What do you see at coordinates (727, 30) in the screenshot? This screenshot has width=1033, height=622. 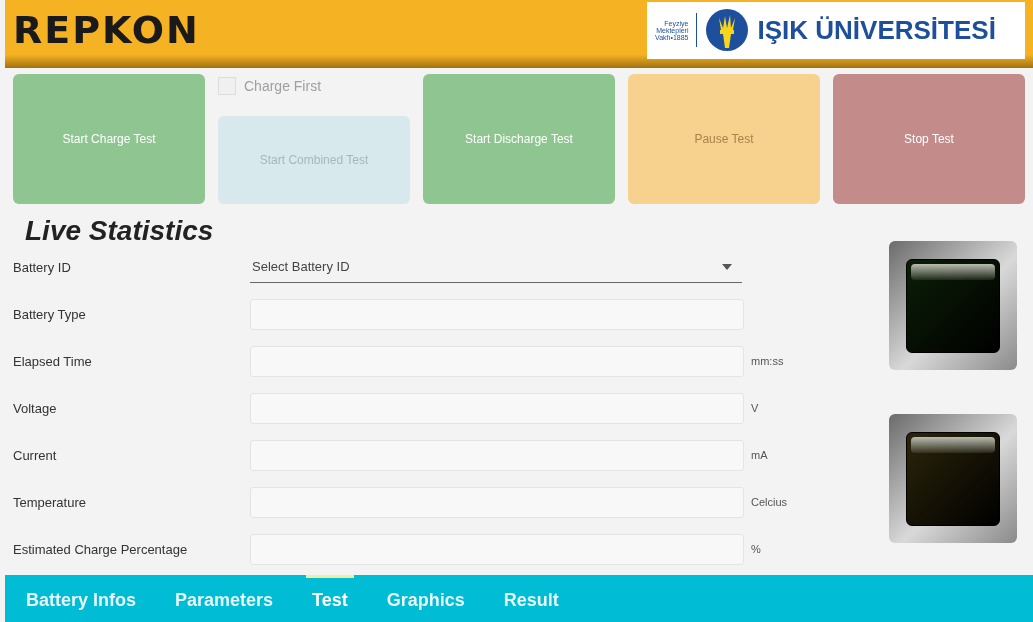 I see `torch-emblem-icon` at bounding box center [727, 30].